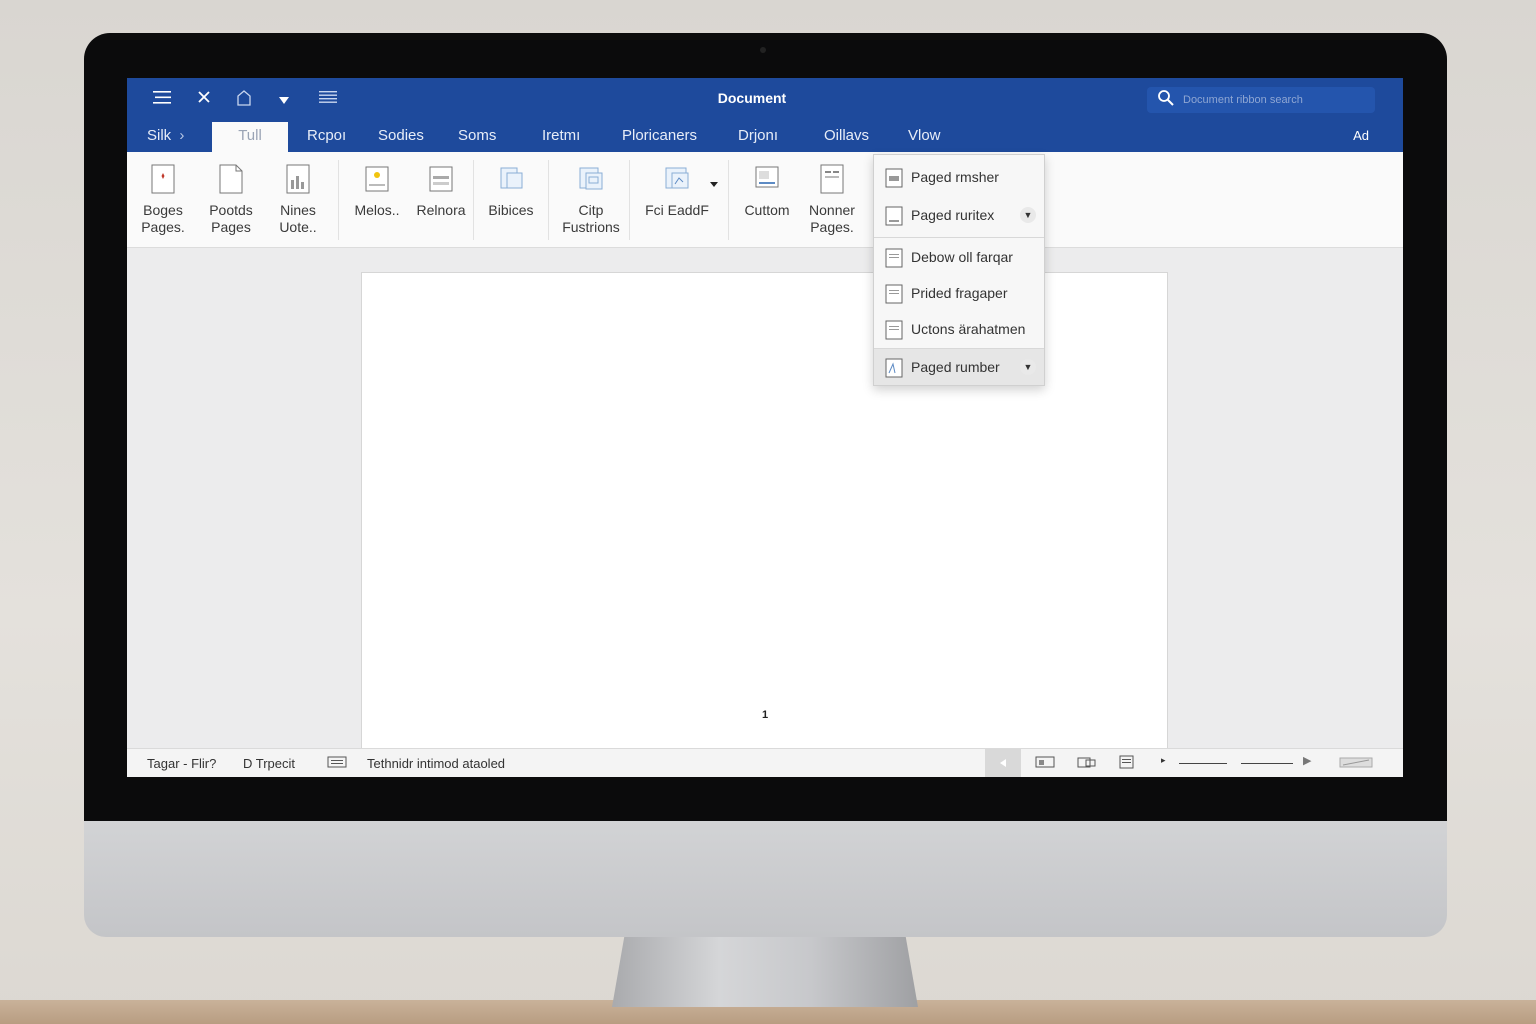  Describe the element at coordinates (924, 137) in the screenshot. I see `tab-9: Vlow` at that location.